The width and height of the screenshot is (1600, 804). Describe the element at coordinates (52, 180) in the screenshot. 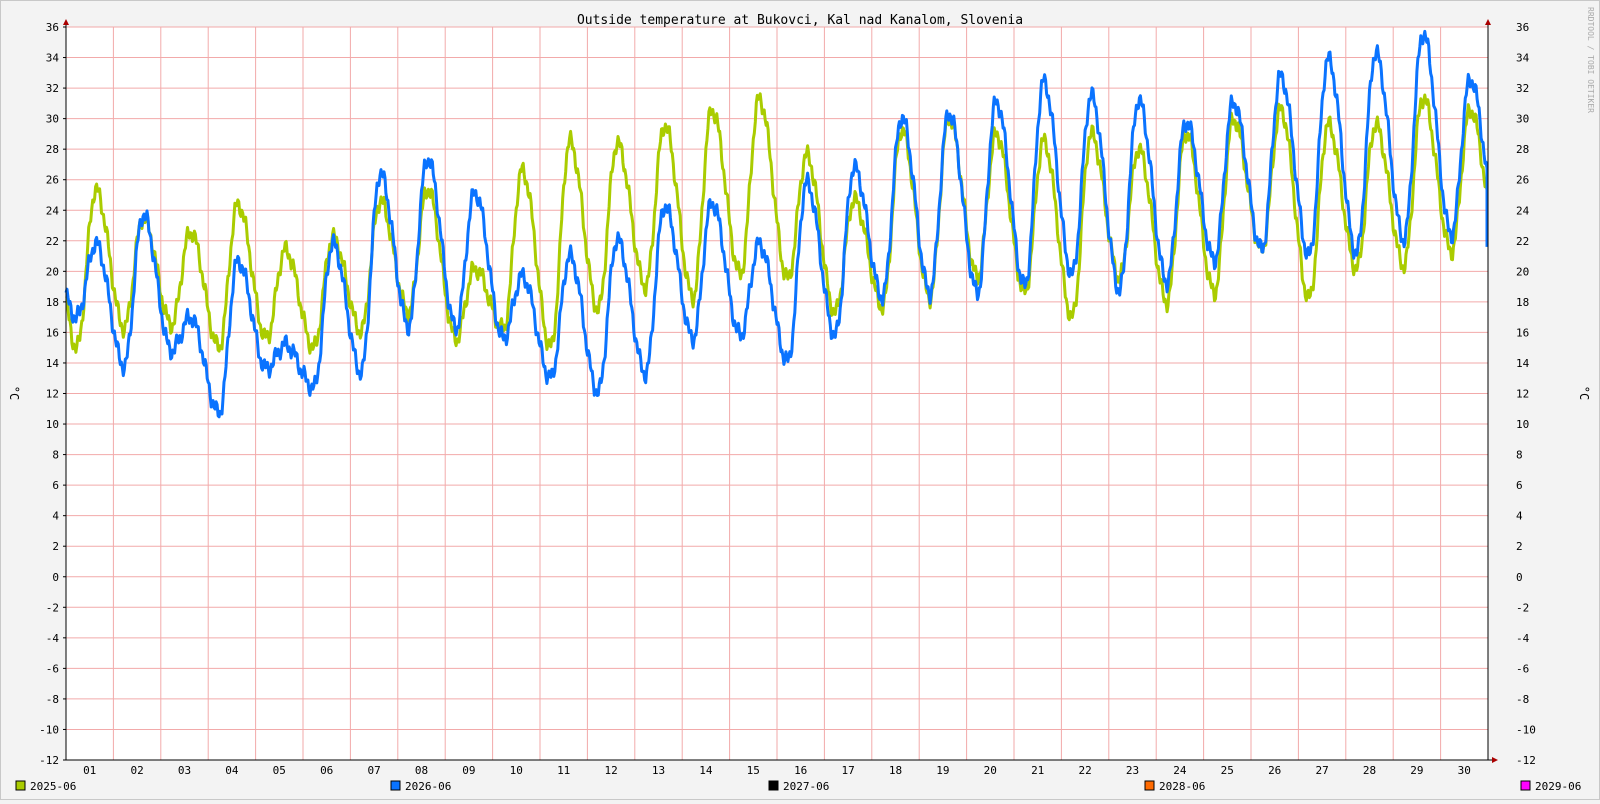

I see `y-tick-label-left: 26` at that location.